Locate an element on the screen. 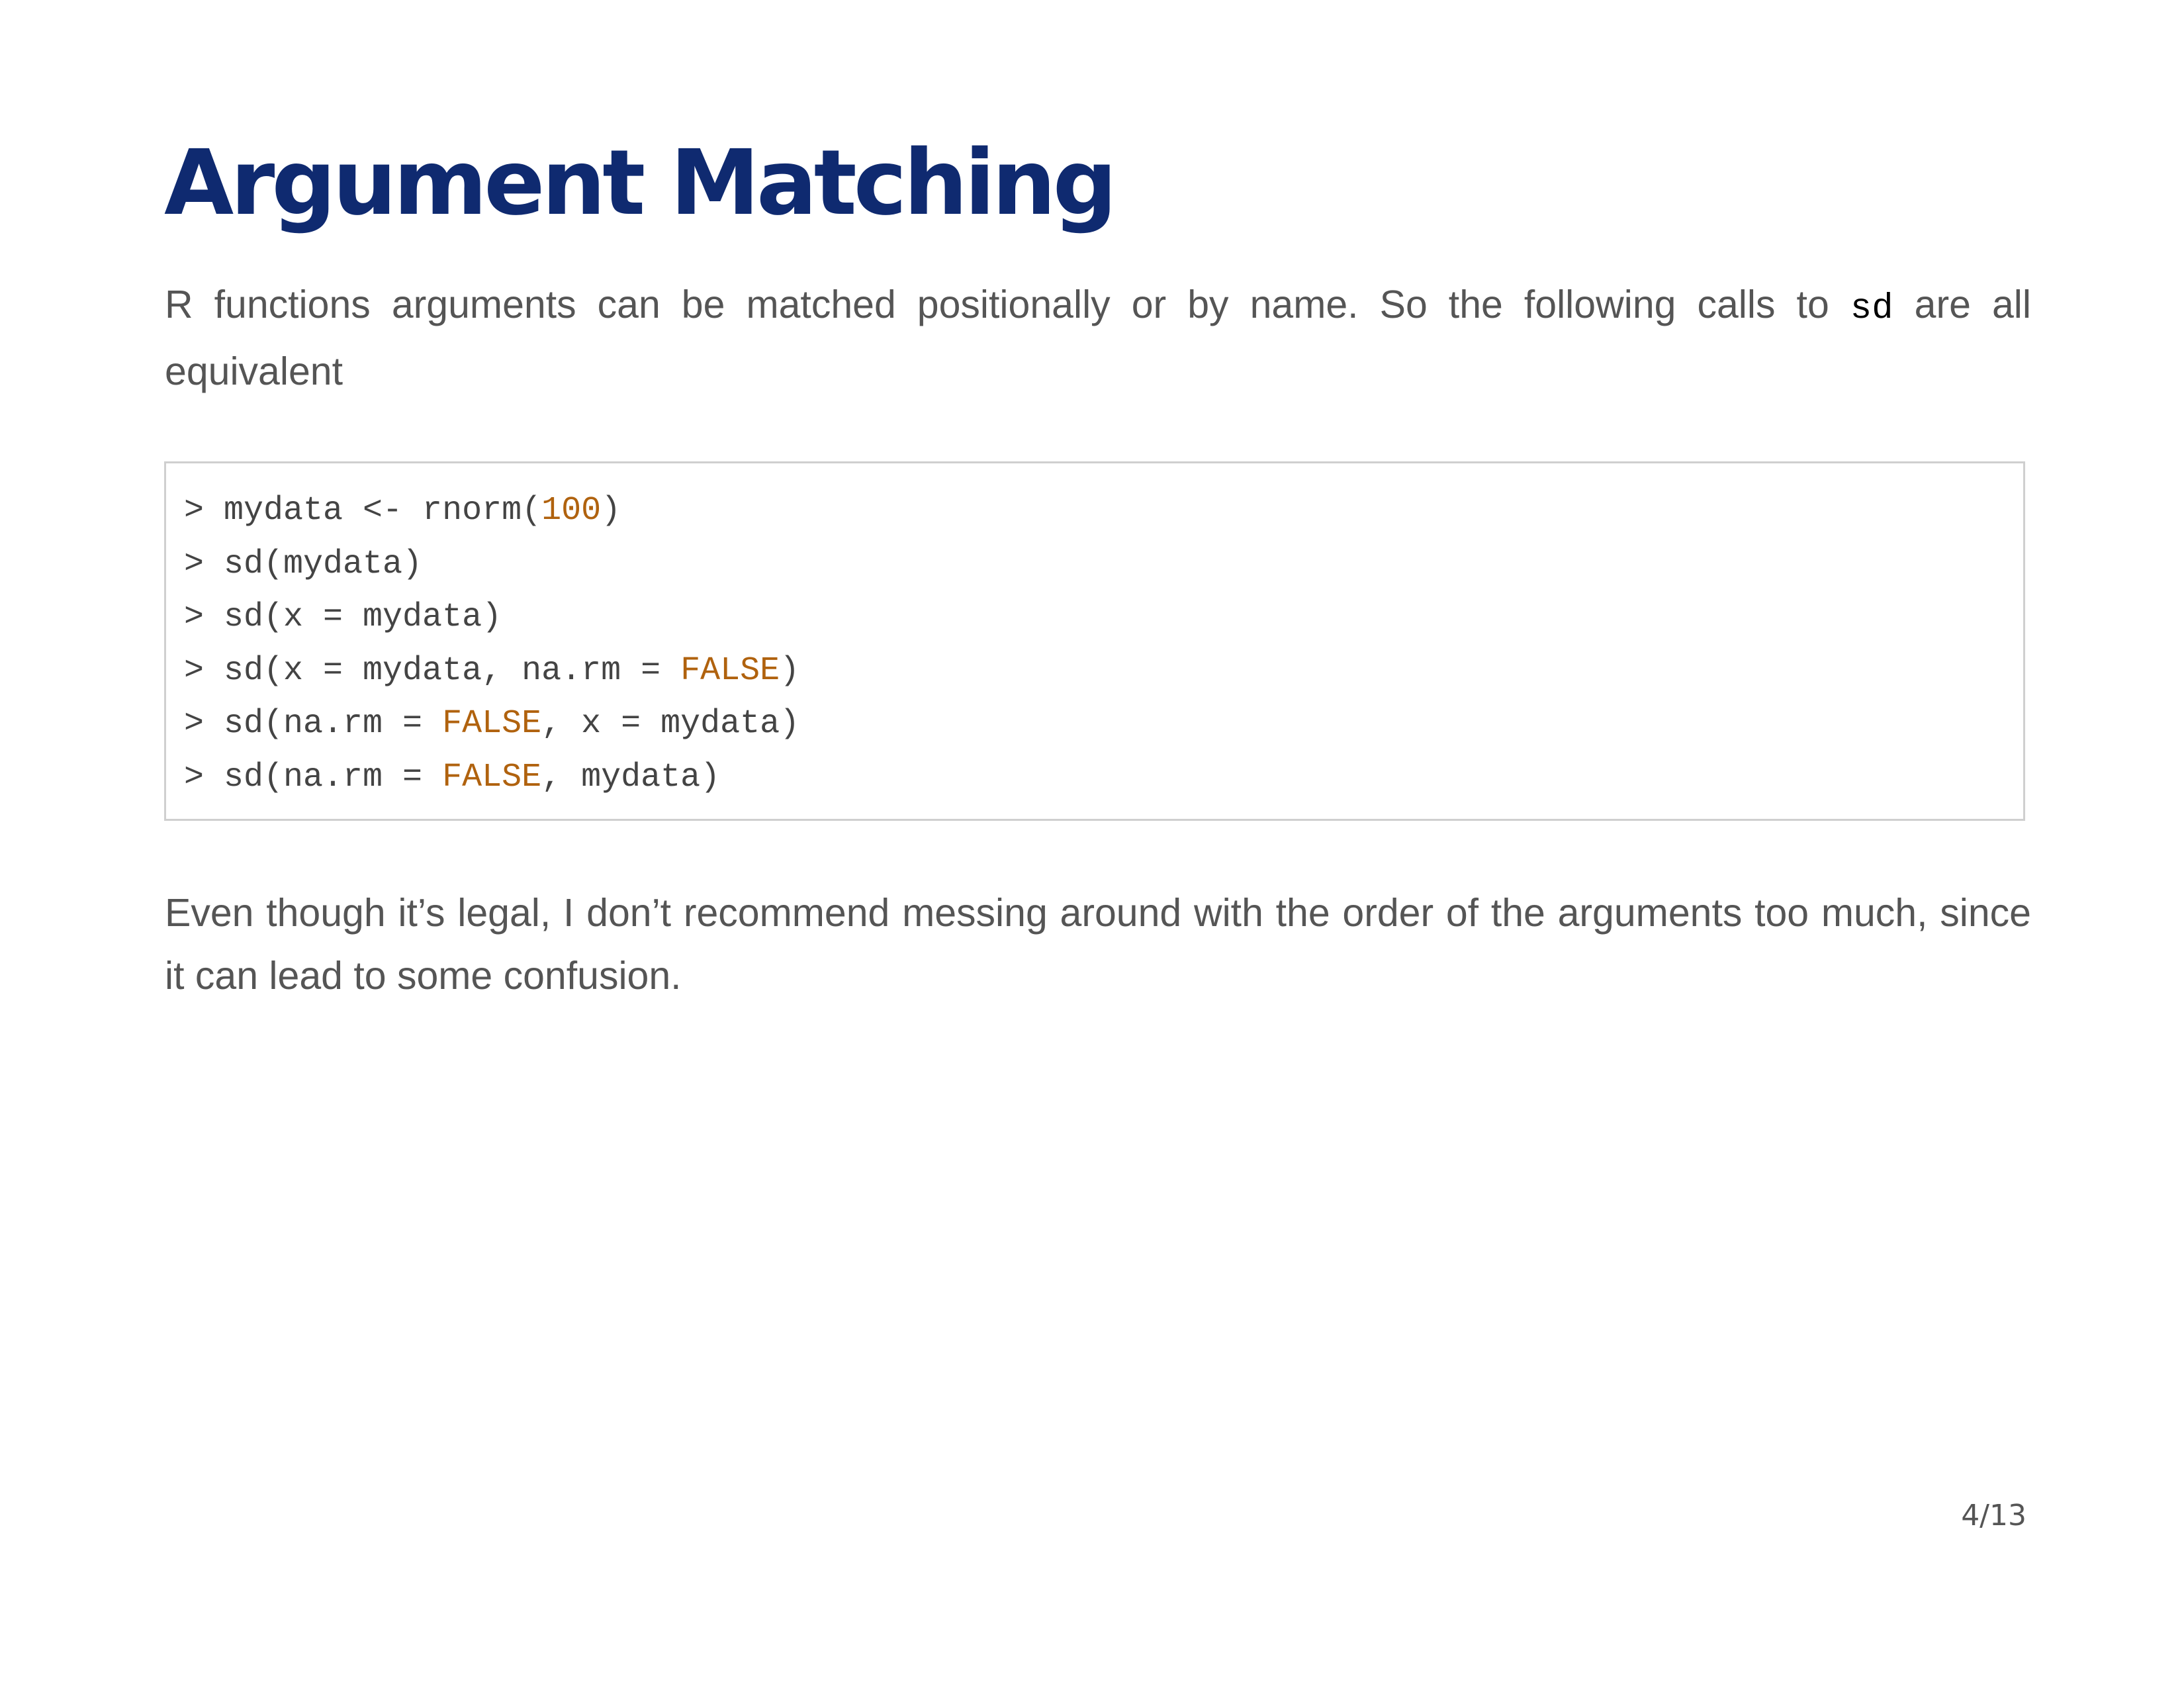  code-number-literal: 100 is located at coordinates (571, 511).